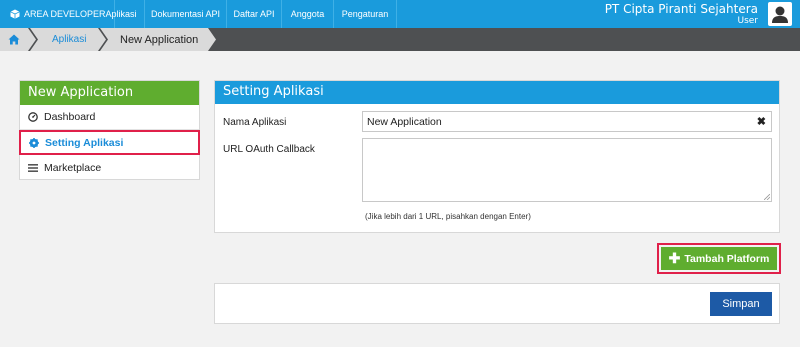 The image size is (800, 347). What do you see at coordinates (567, 121) in the screenshot?
I see `app-name-input: New Application ✖` at bounding box center [567, 121].